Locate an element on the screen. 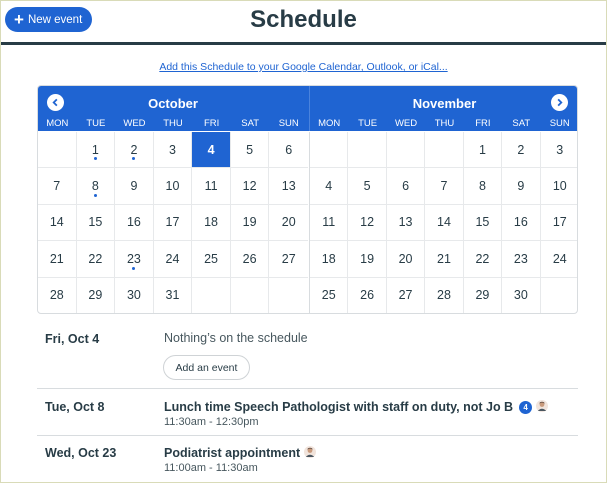  day-number: 1 is located at coordinates (95, 149).